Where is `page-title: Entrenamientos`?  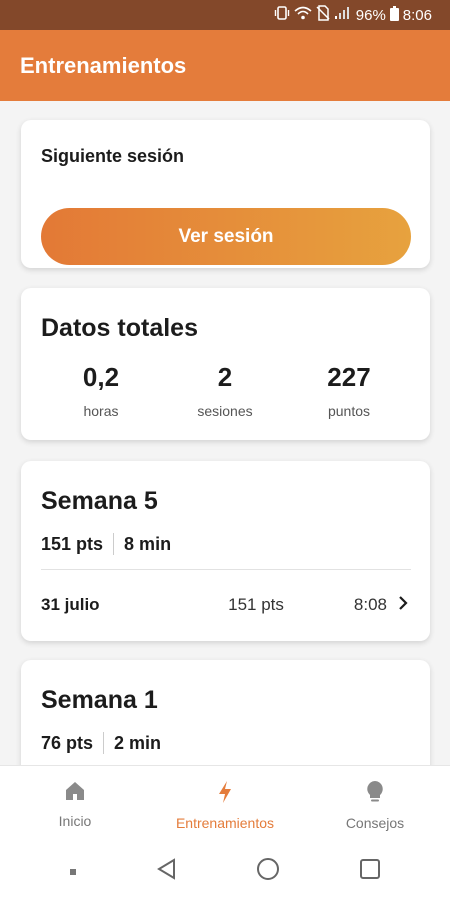
page-title: Entrenamientos is located at coordinates (103, 65).